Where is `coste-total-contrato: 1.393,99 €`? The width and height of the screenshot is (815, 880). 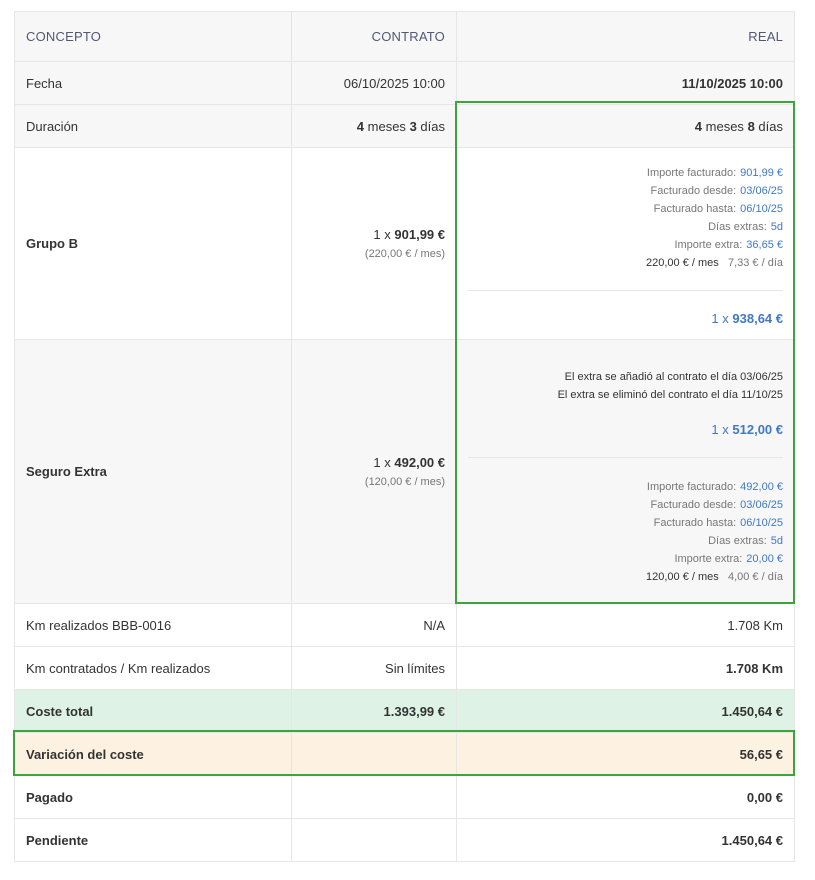
coste-total-contrato: 1.393,99 € is located at coordinates (374, 711).